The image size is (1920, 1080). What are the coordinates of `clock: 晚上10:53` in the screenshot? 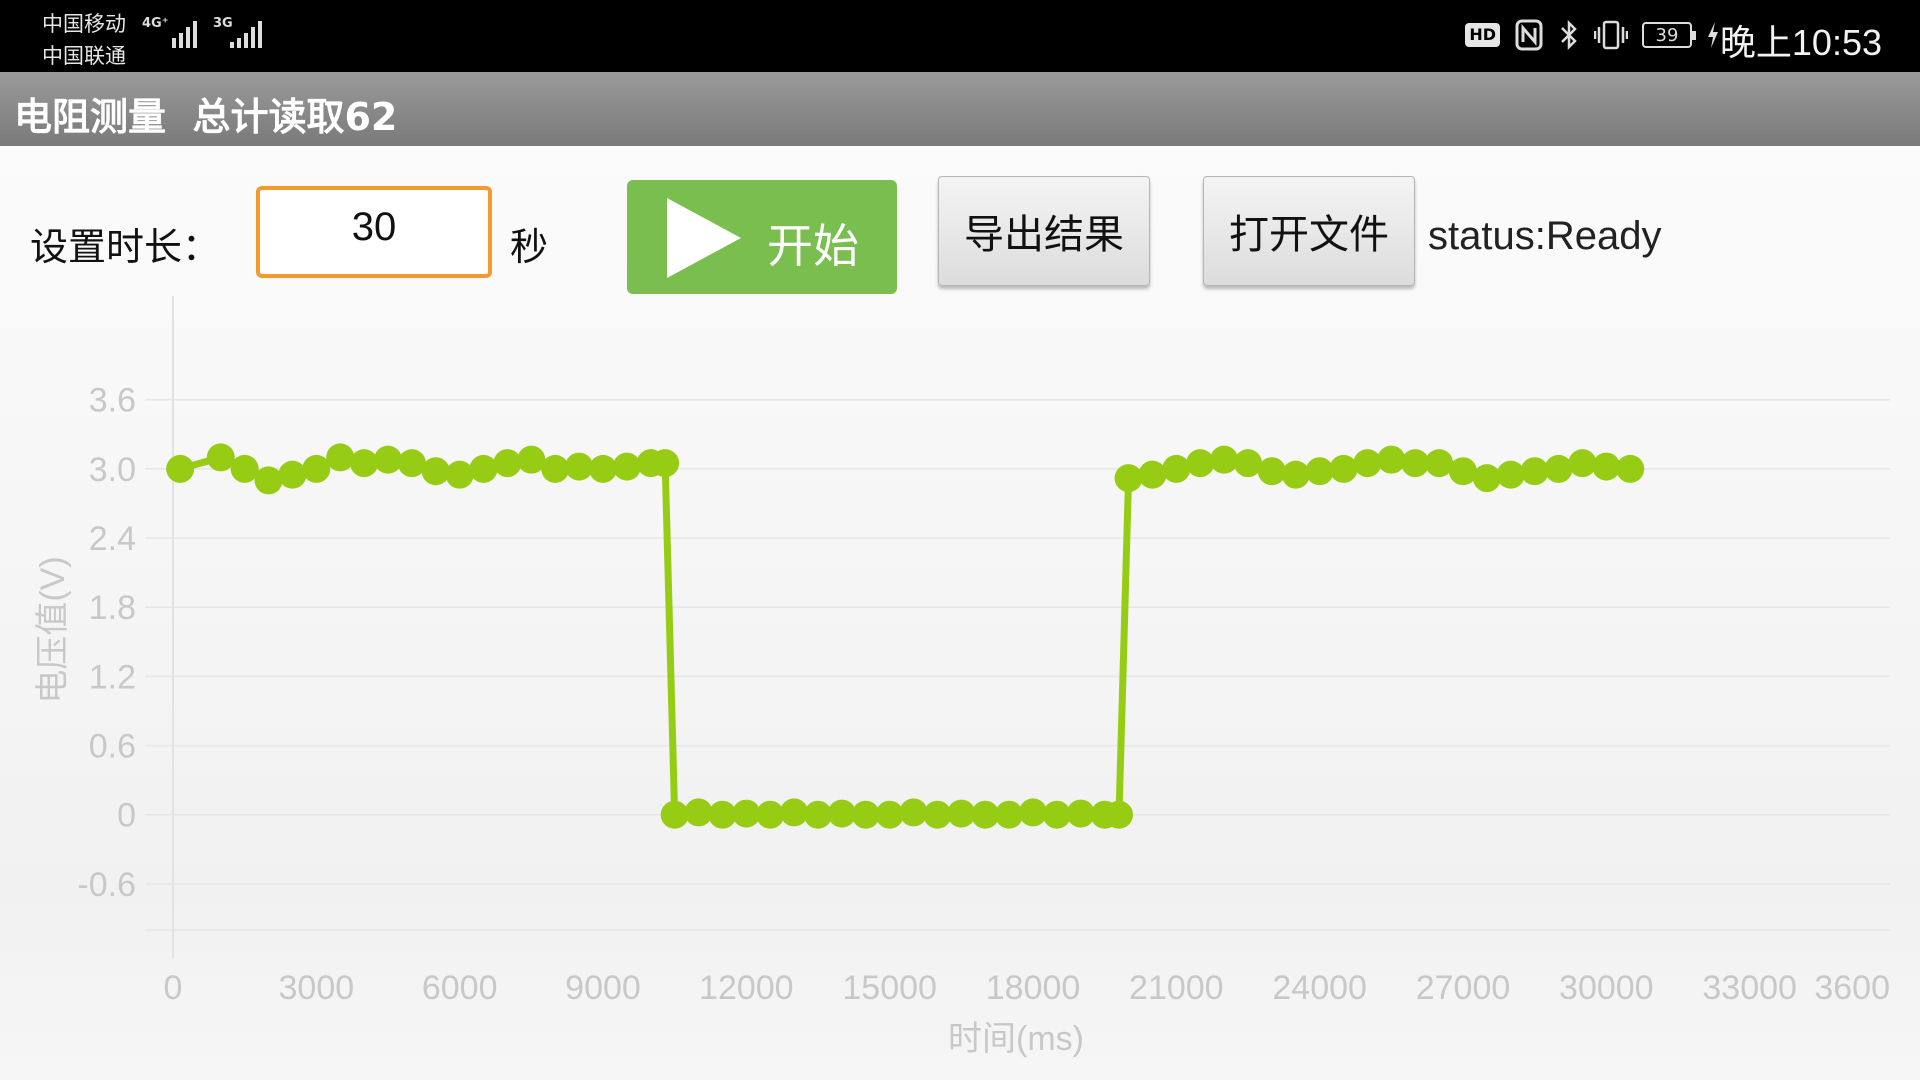 It's located at (1800, 42).